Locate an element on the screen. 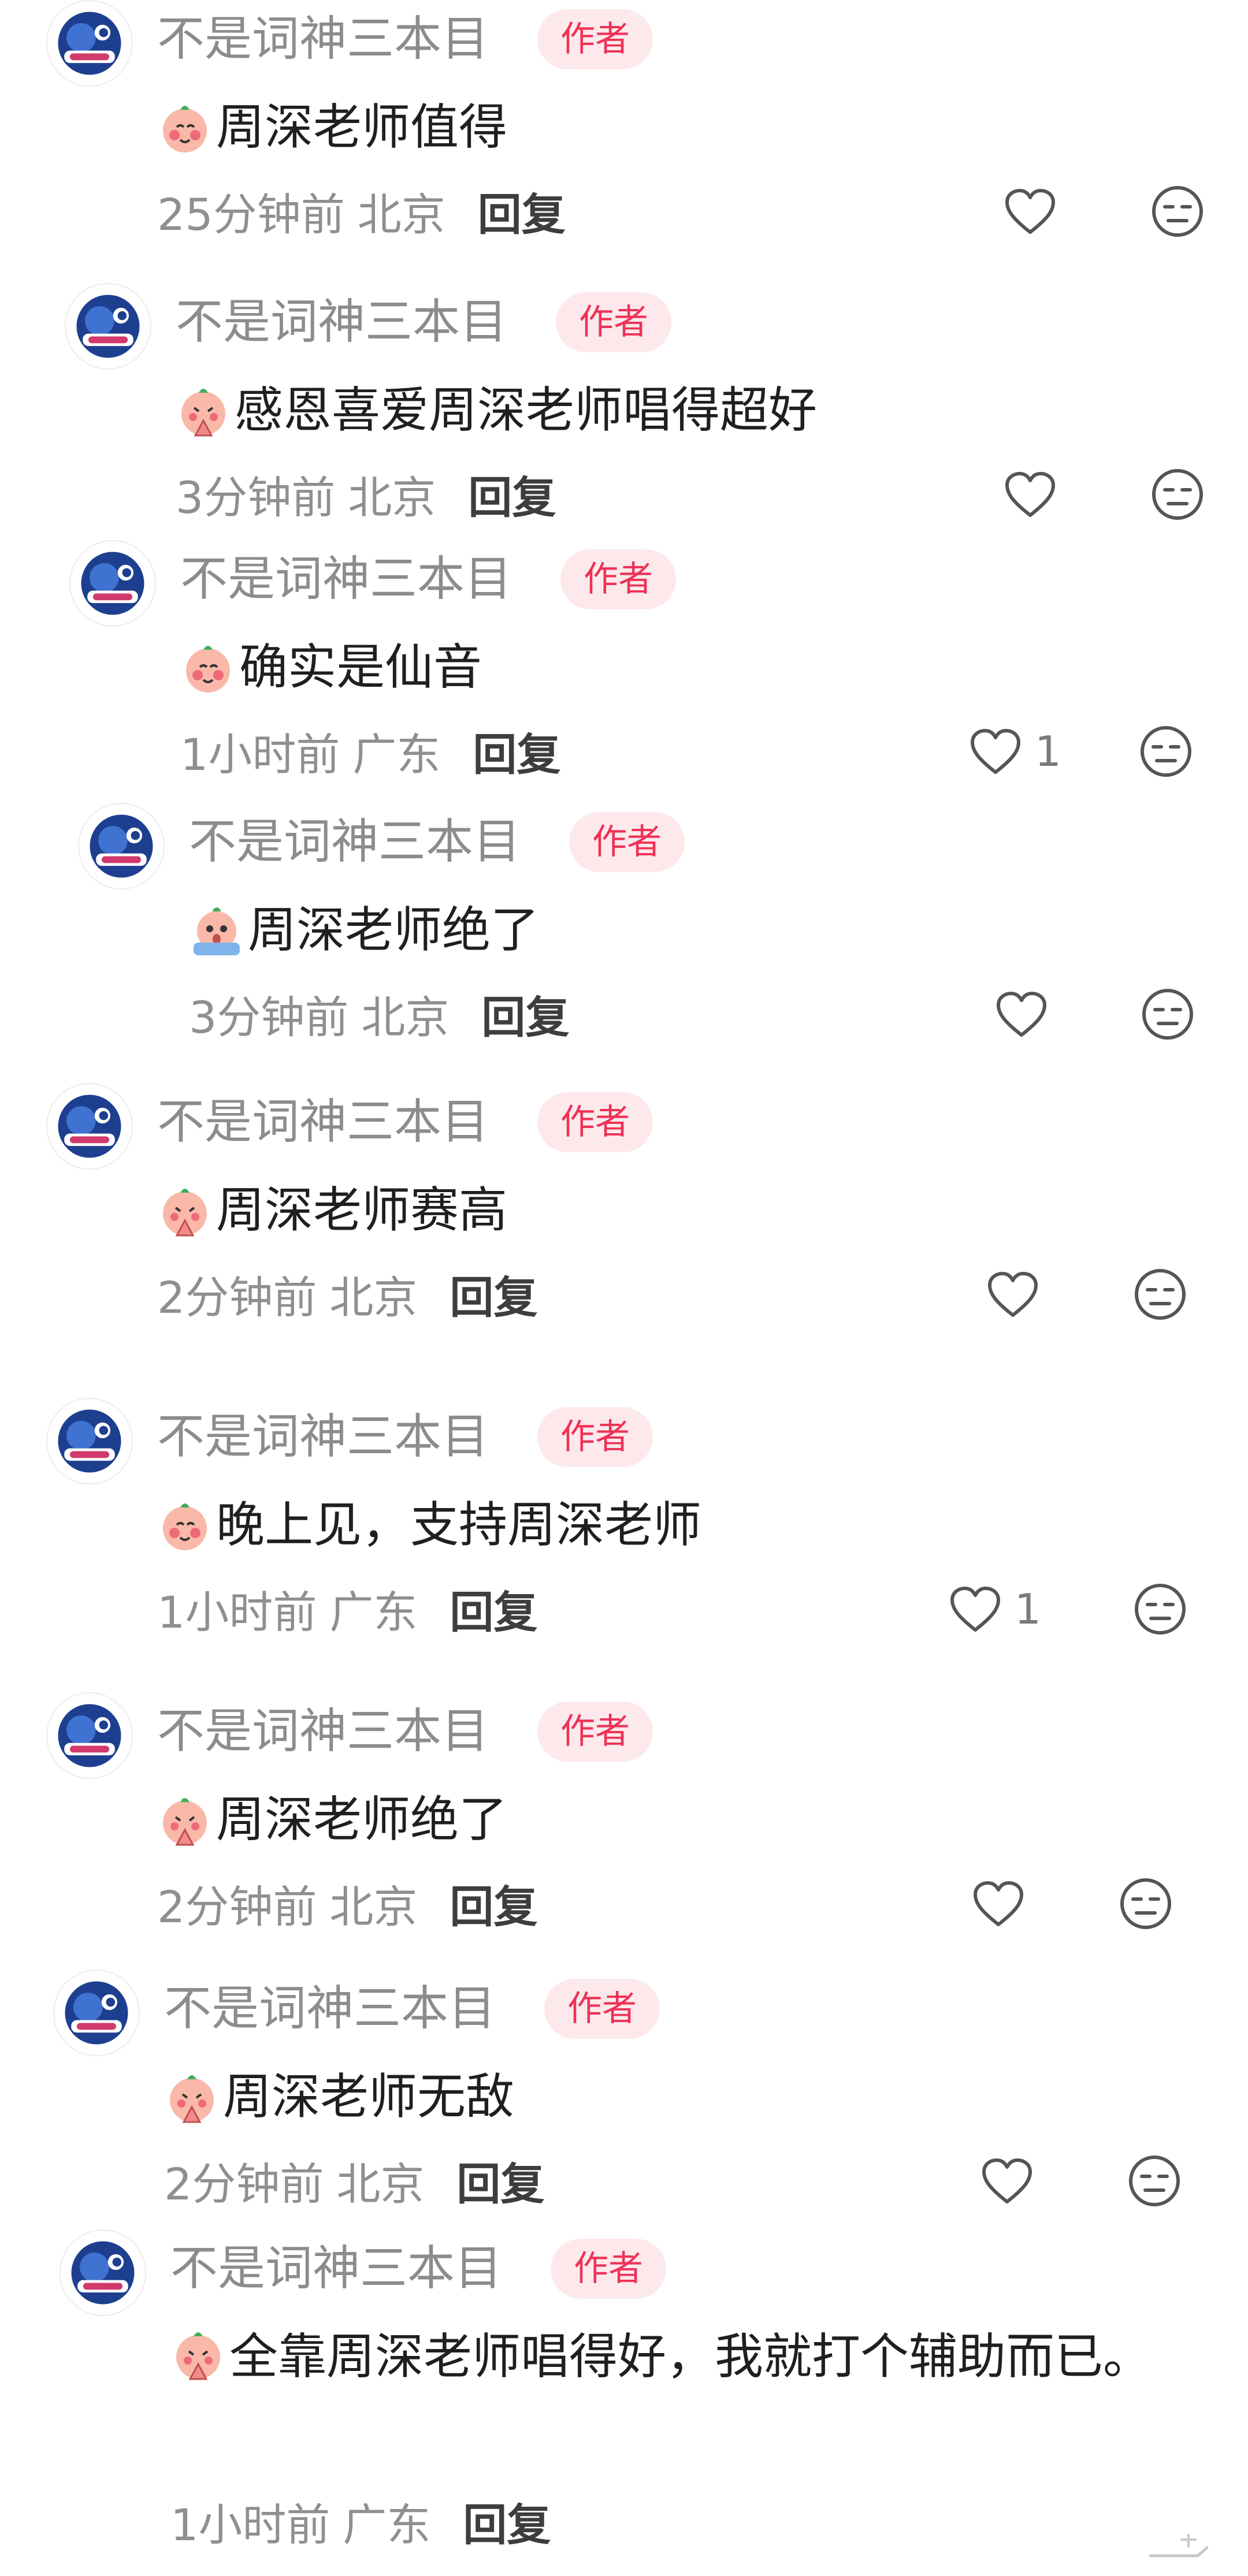  comment-text: 全靠周深老师唱得好，我就打个辅助而已。 is located at coordinates (667, 2356).